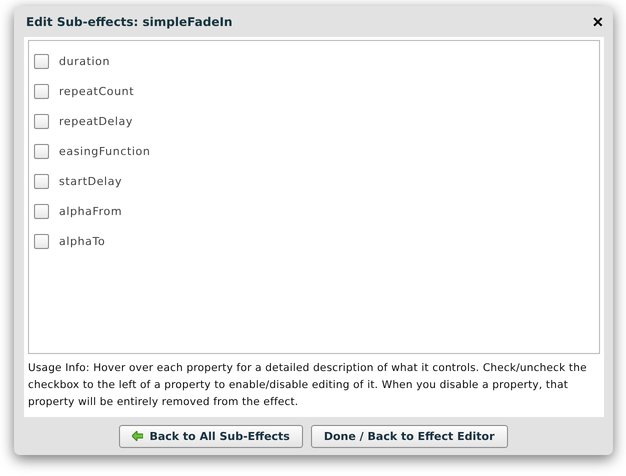  What do you see at coordinates (96, 121) in the screenshot?
I see `property-label: repeatDelay` at bounding box center [96, 121].